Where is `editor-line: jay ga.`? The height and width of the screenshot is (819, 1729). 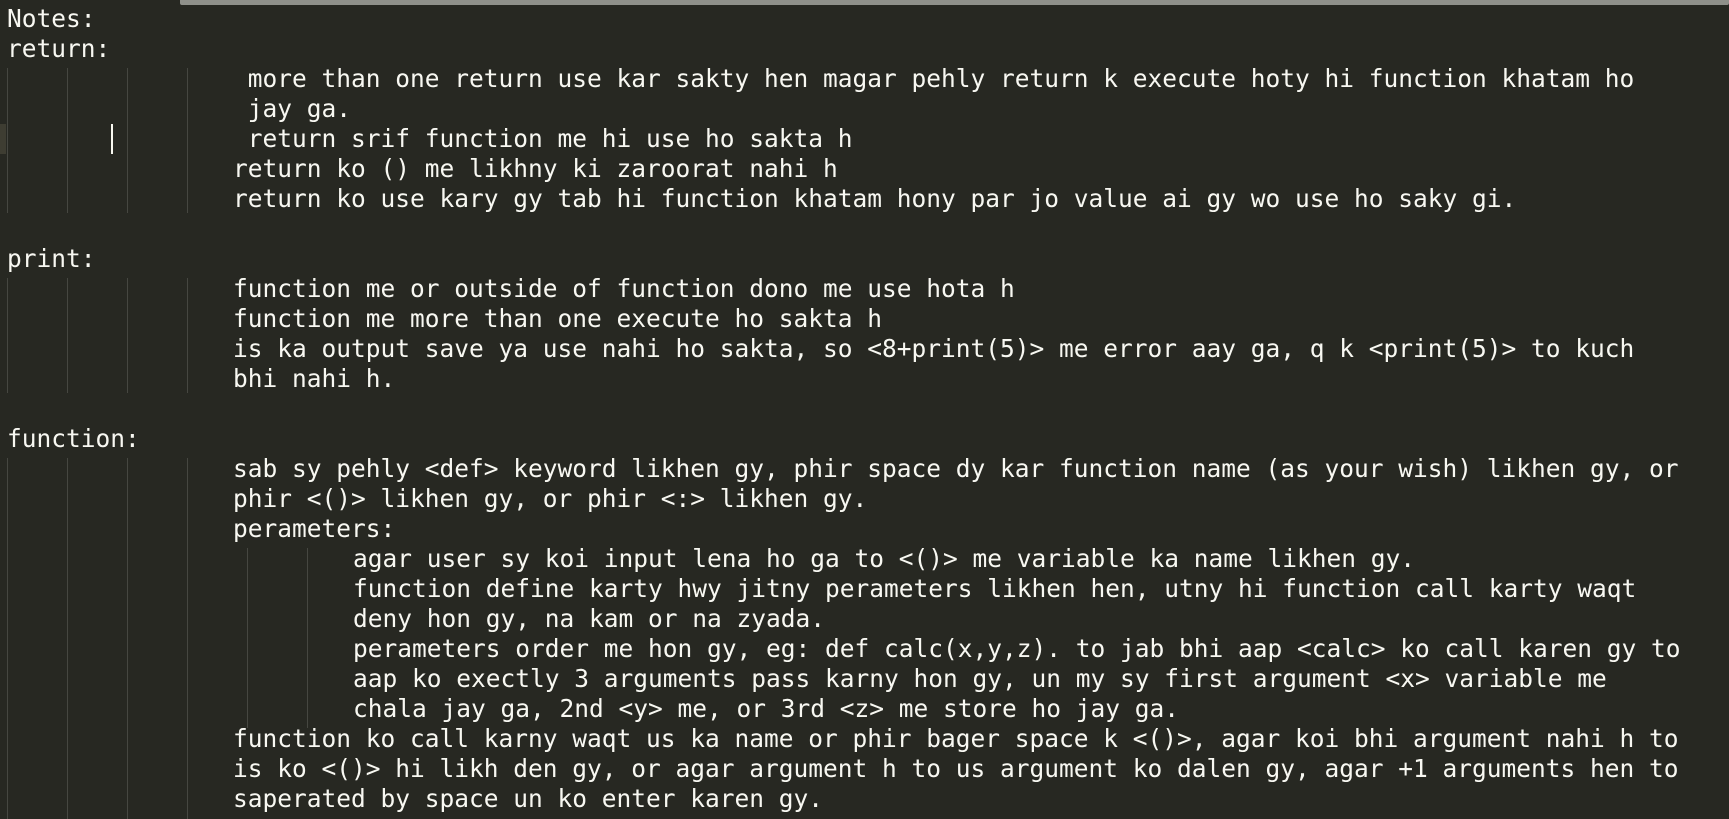
editor-line: jay ga. is located at coordinates (292, 109).